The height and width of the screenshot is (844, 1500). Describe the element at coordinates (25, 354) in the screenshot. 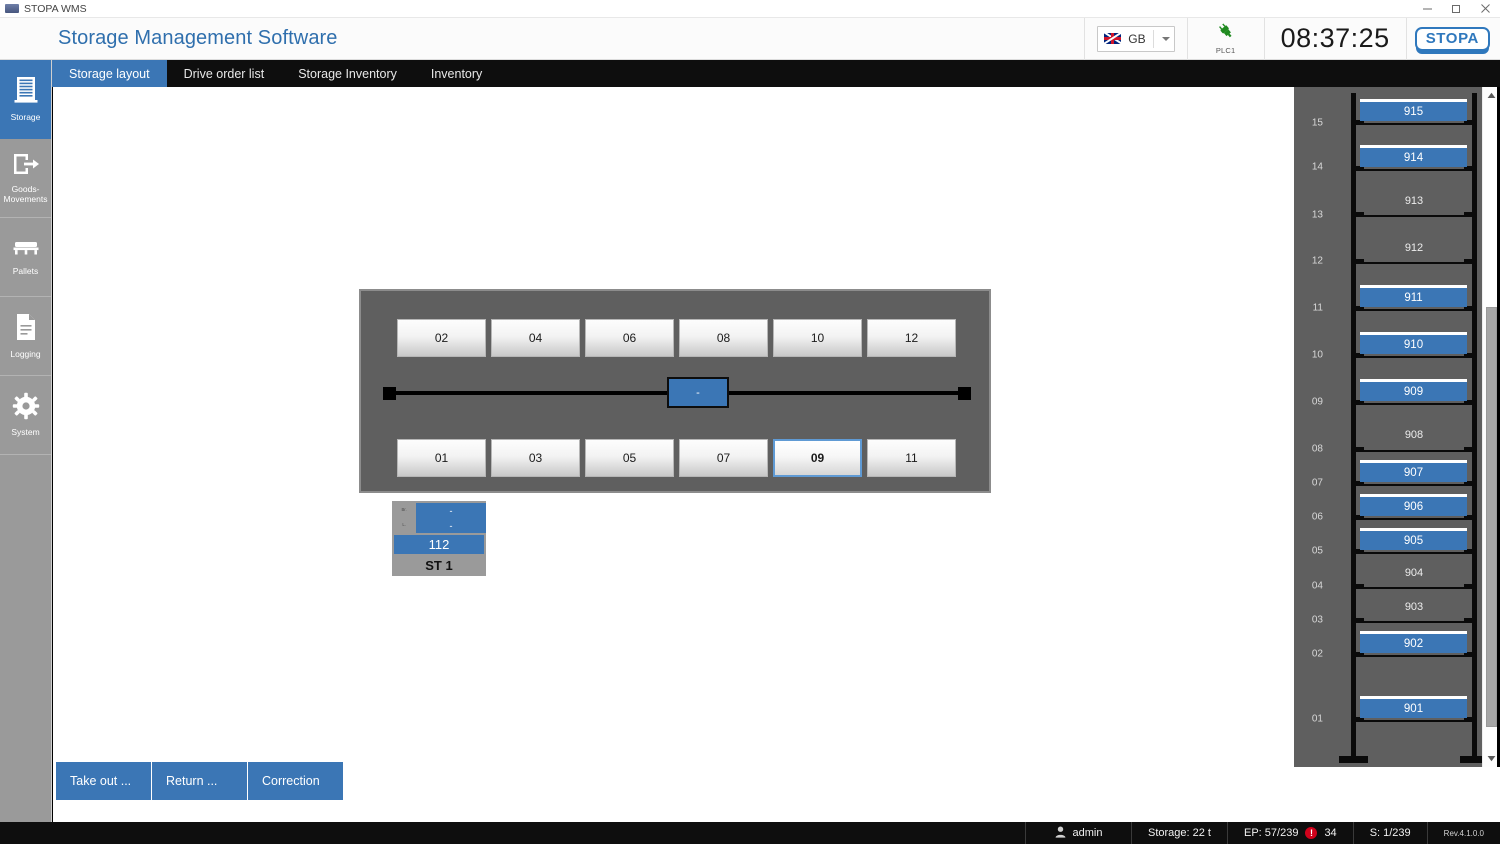

I see `sidebar-item-label-logging: Logging` at that location.